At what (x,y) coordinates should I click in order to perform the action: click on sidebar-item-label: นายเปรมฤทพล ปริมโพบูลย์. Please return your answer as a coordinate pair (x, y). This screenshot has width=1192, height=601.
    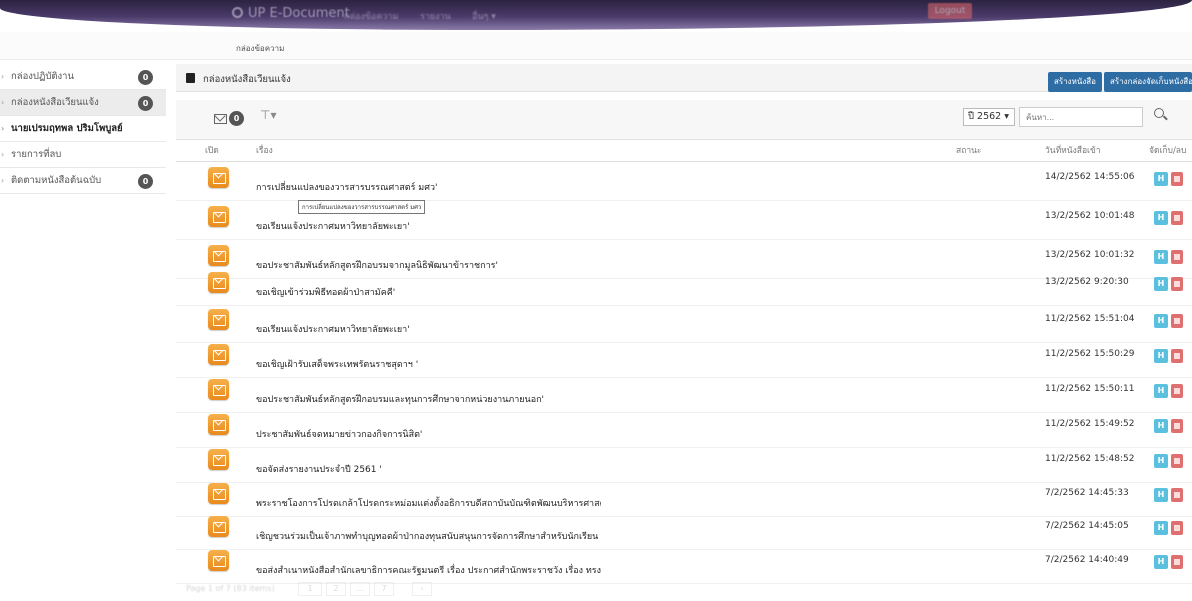
    Looking at the image, I should click on (67, 128).